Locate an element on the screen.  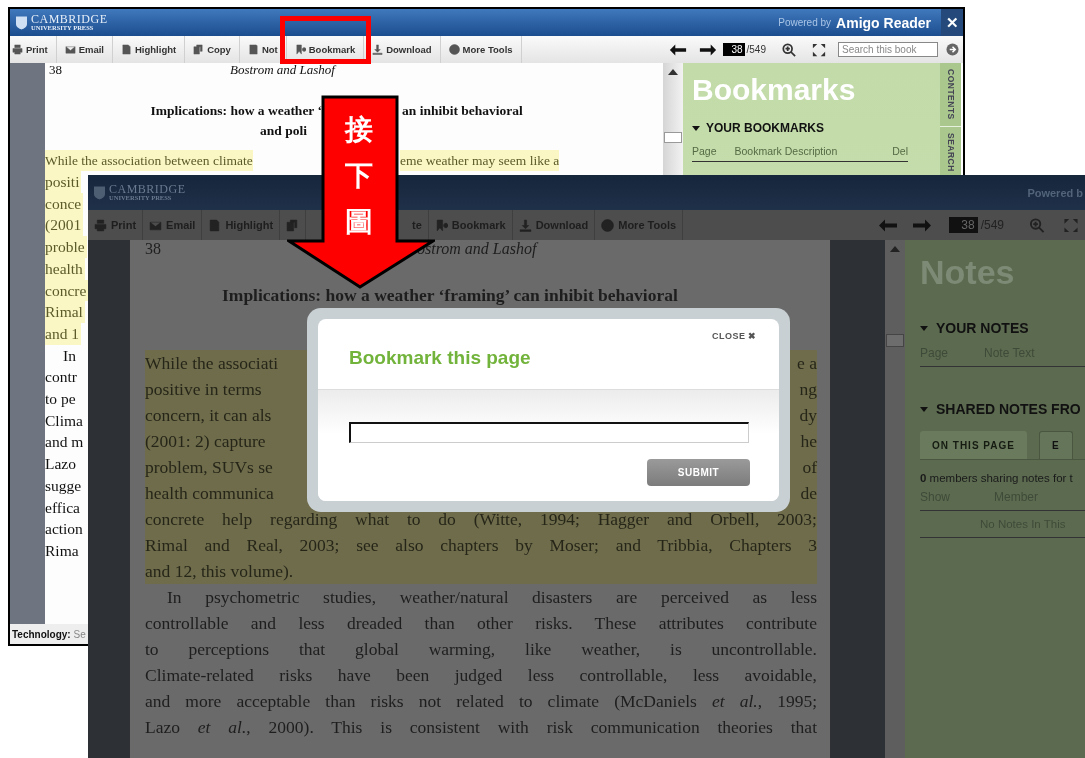
panel-title: Bookmarks is located at coordinates (774, 90).